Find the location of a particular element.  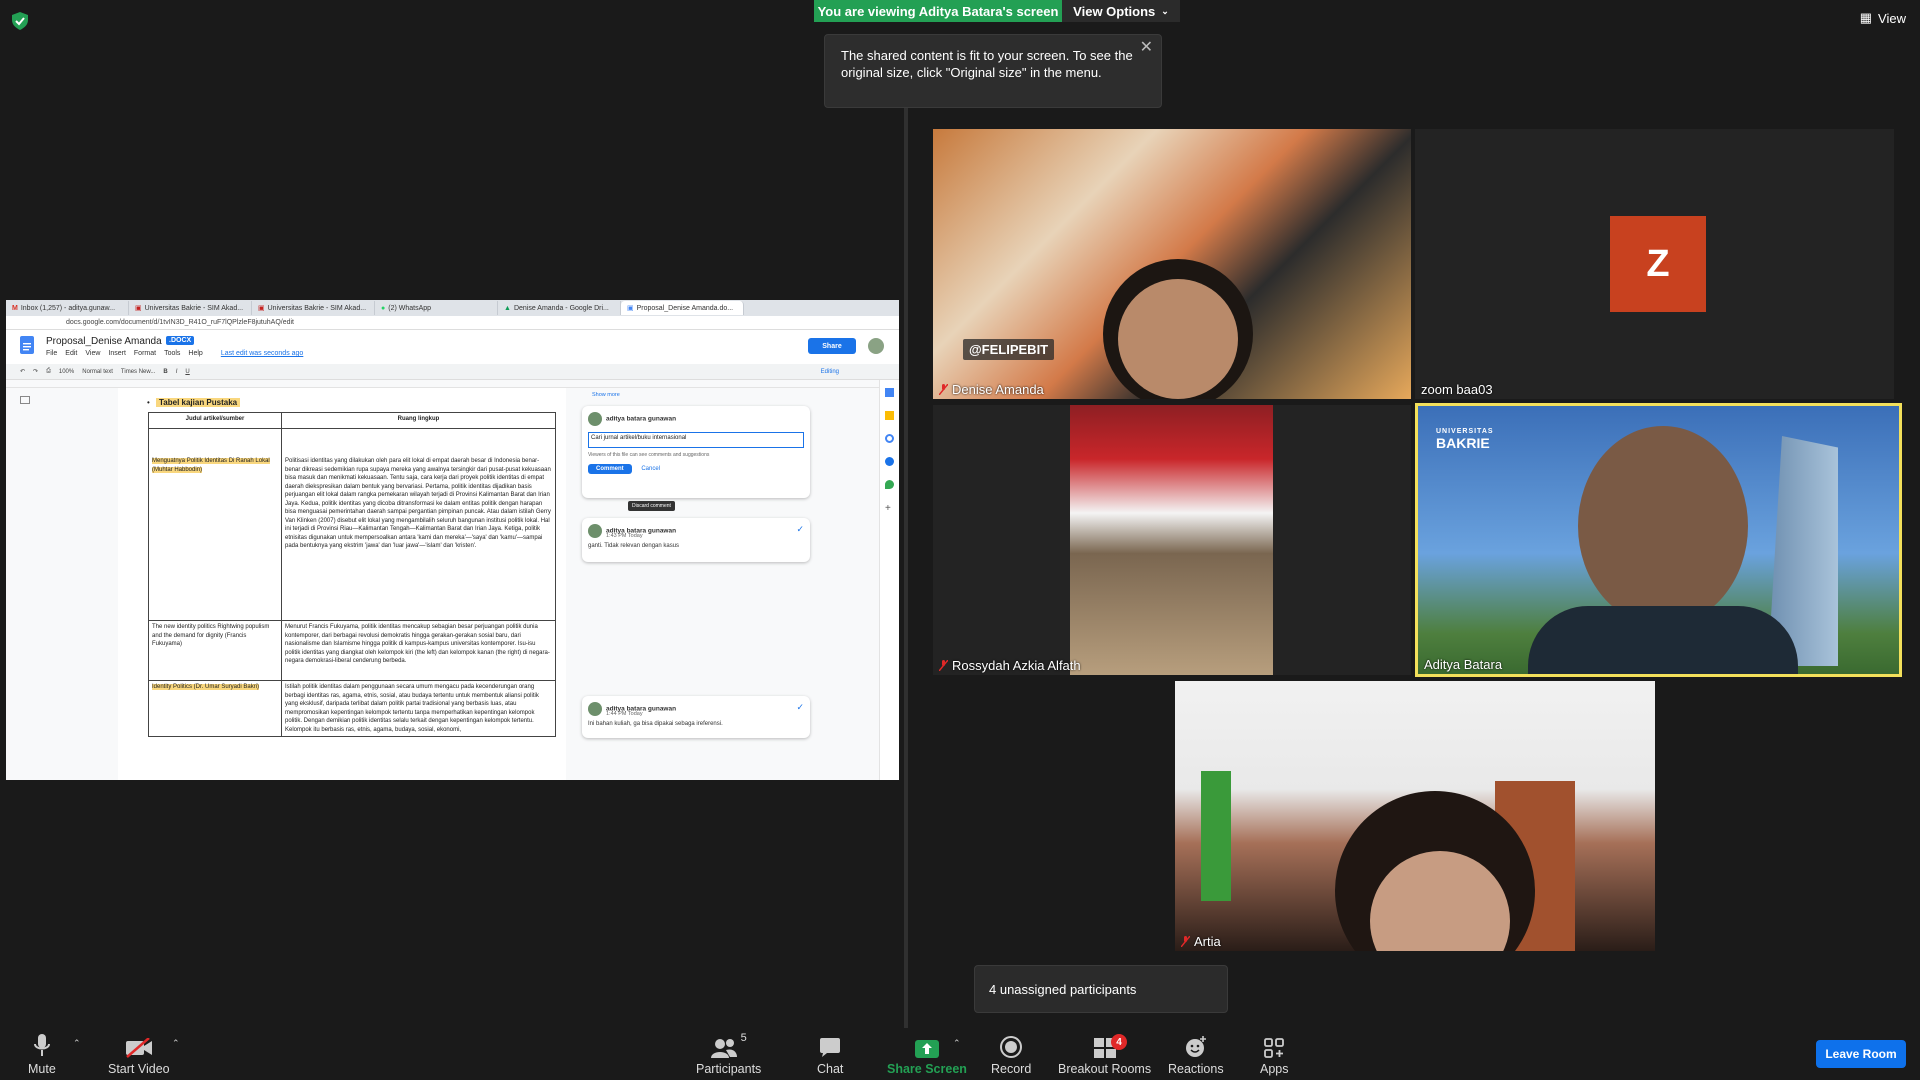

show-more-link: Show more is located at coordinates (606, 395).